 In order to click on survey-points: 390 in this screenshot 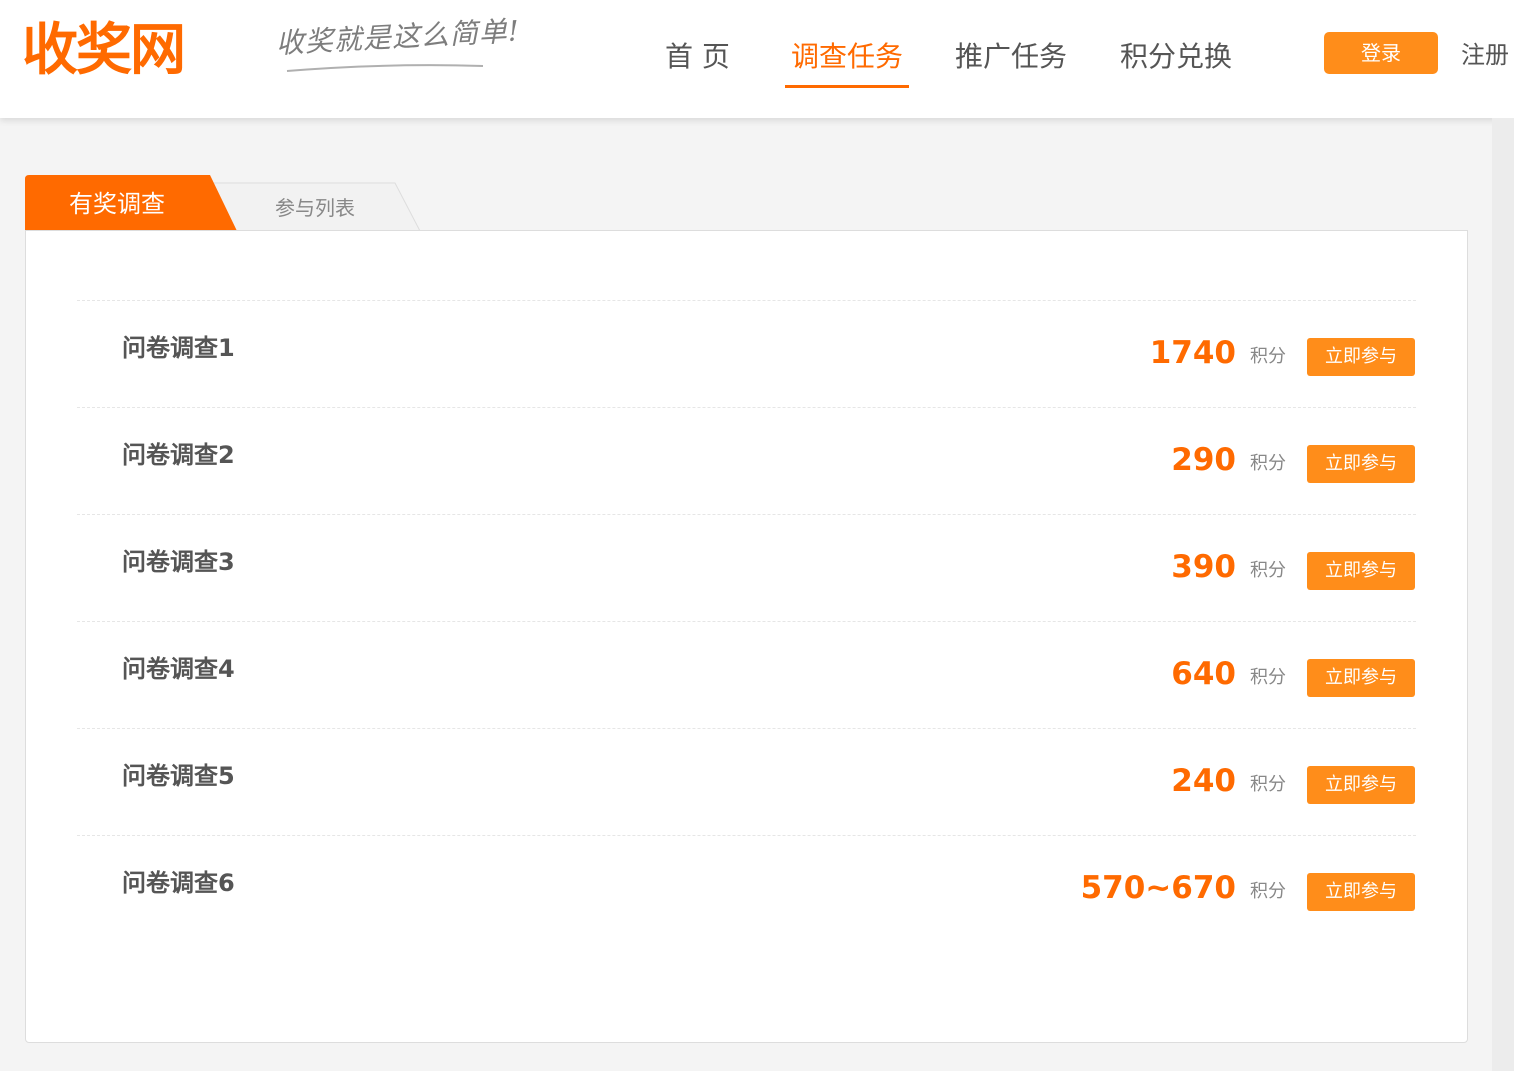, I will do `click(1203, 567)`.